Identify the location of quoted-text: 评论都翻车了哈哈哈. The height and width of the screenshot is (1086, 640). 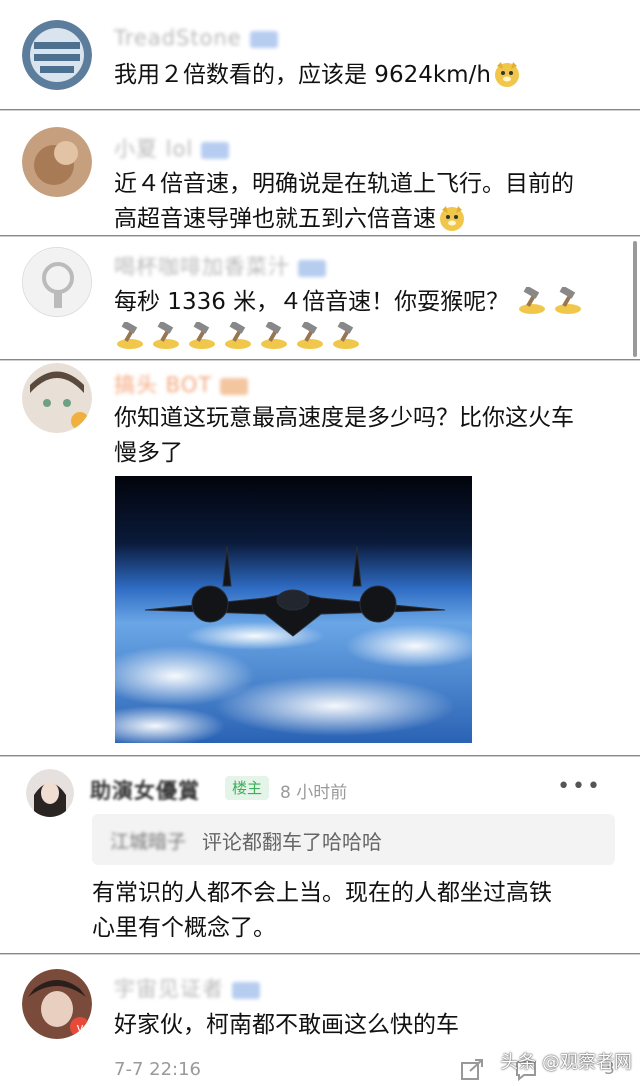
(292, 842).